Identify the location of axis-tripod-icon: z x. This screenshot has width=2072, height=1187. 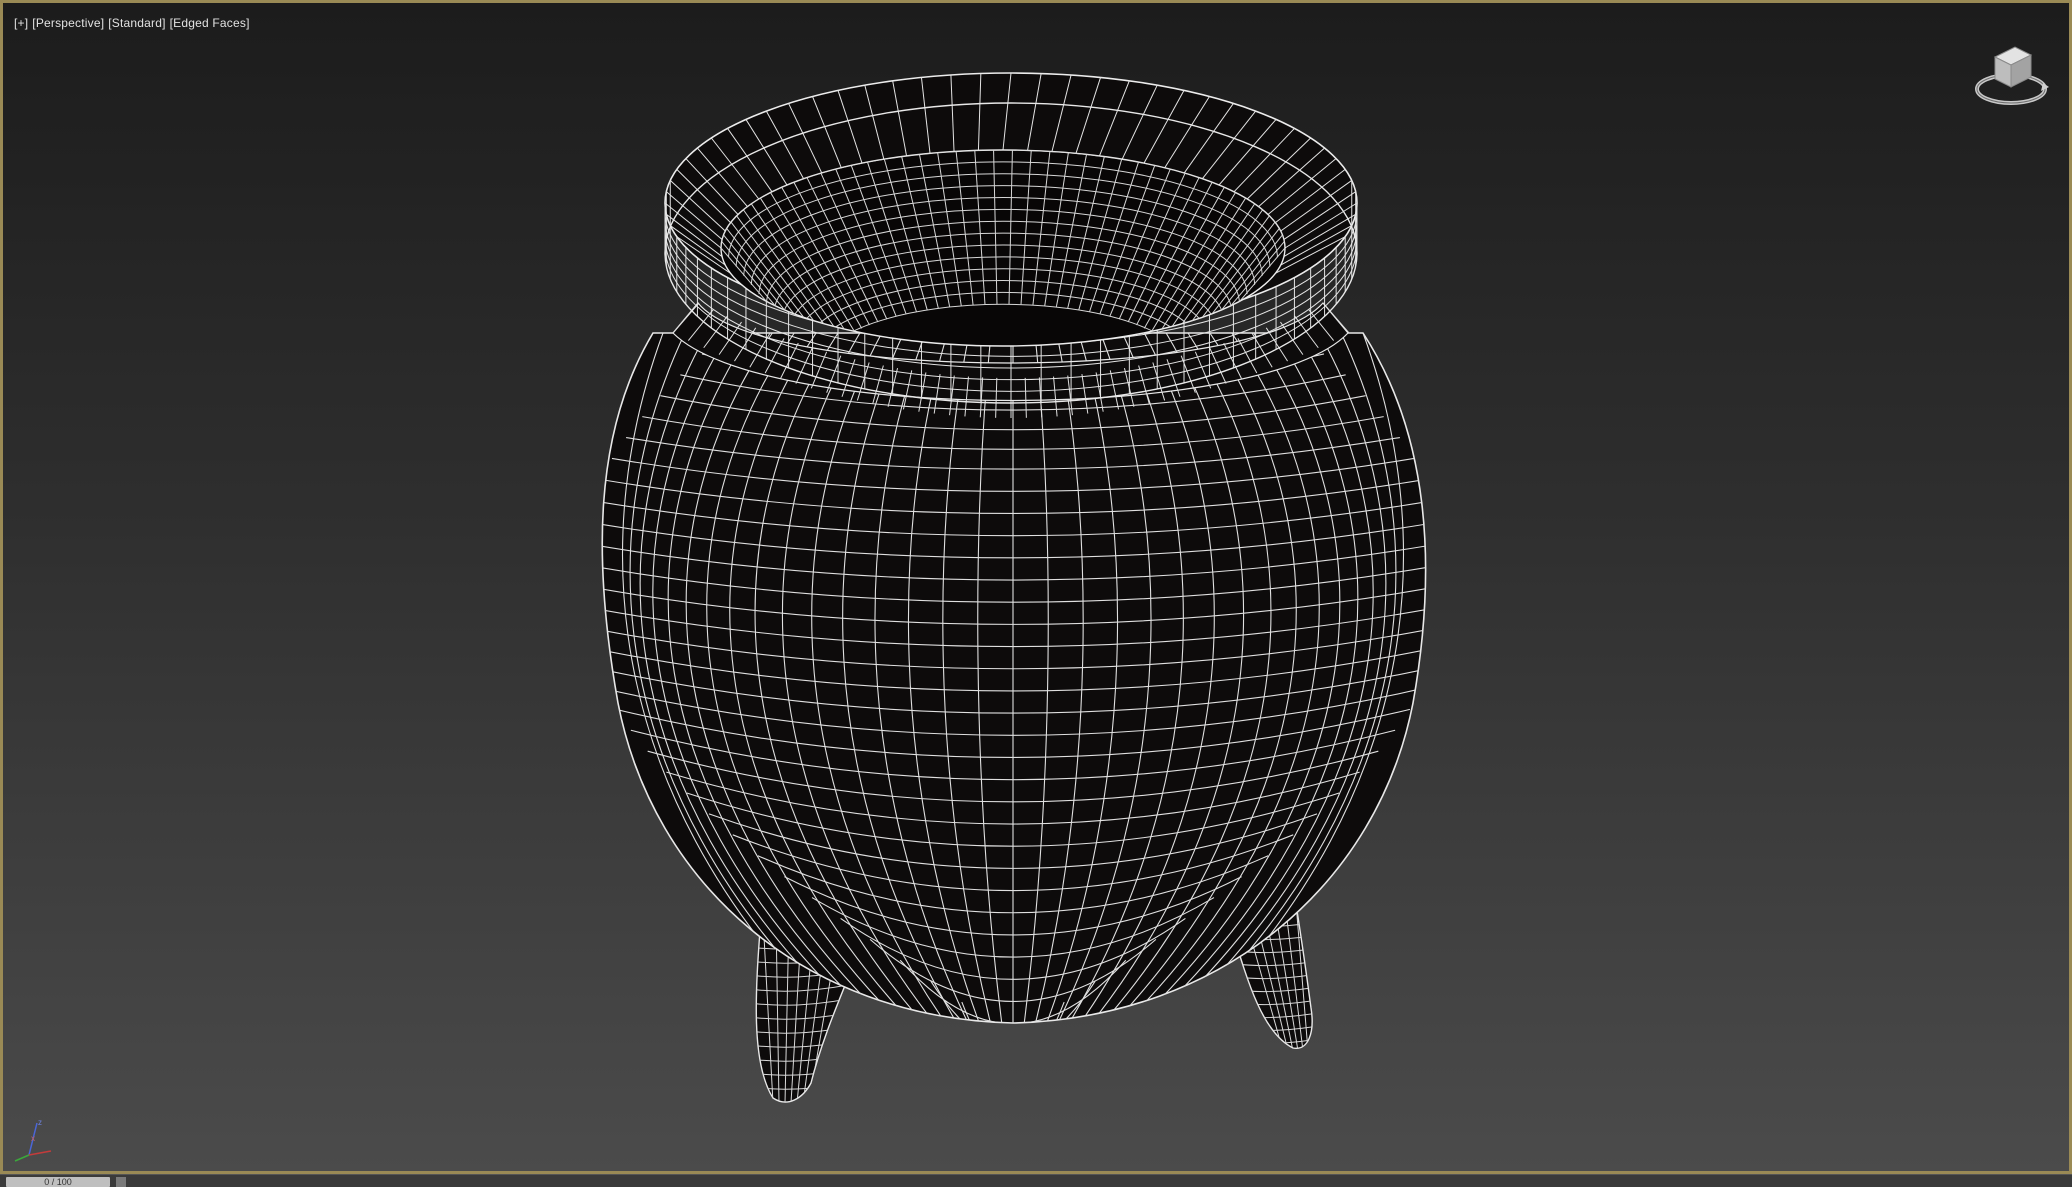
(33, 1140).